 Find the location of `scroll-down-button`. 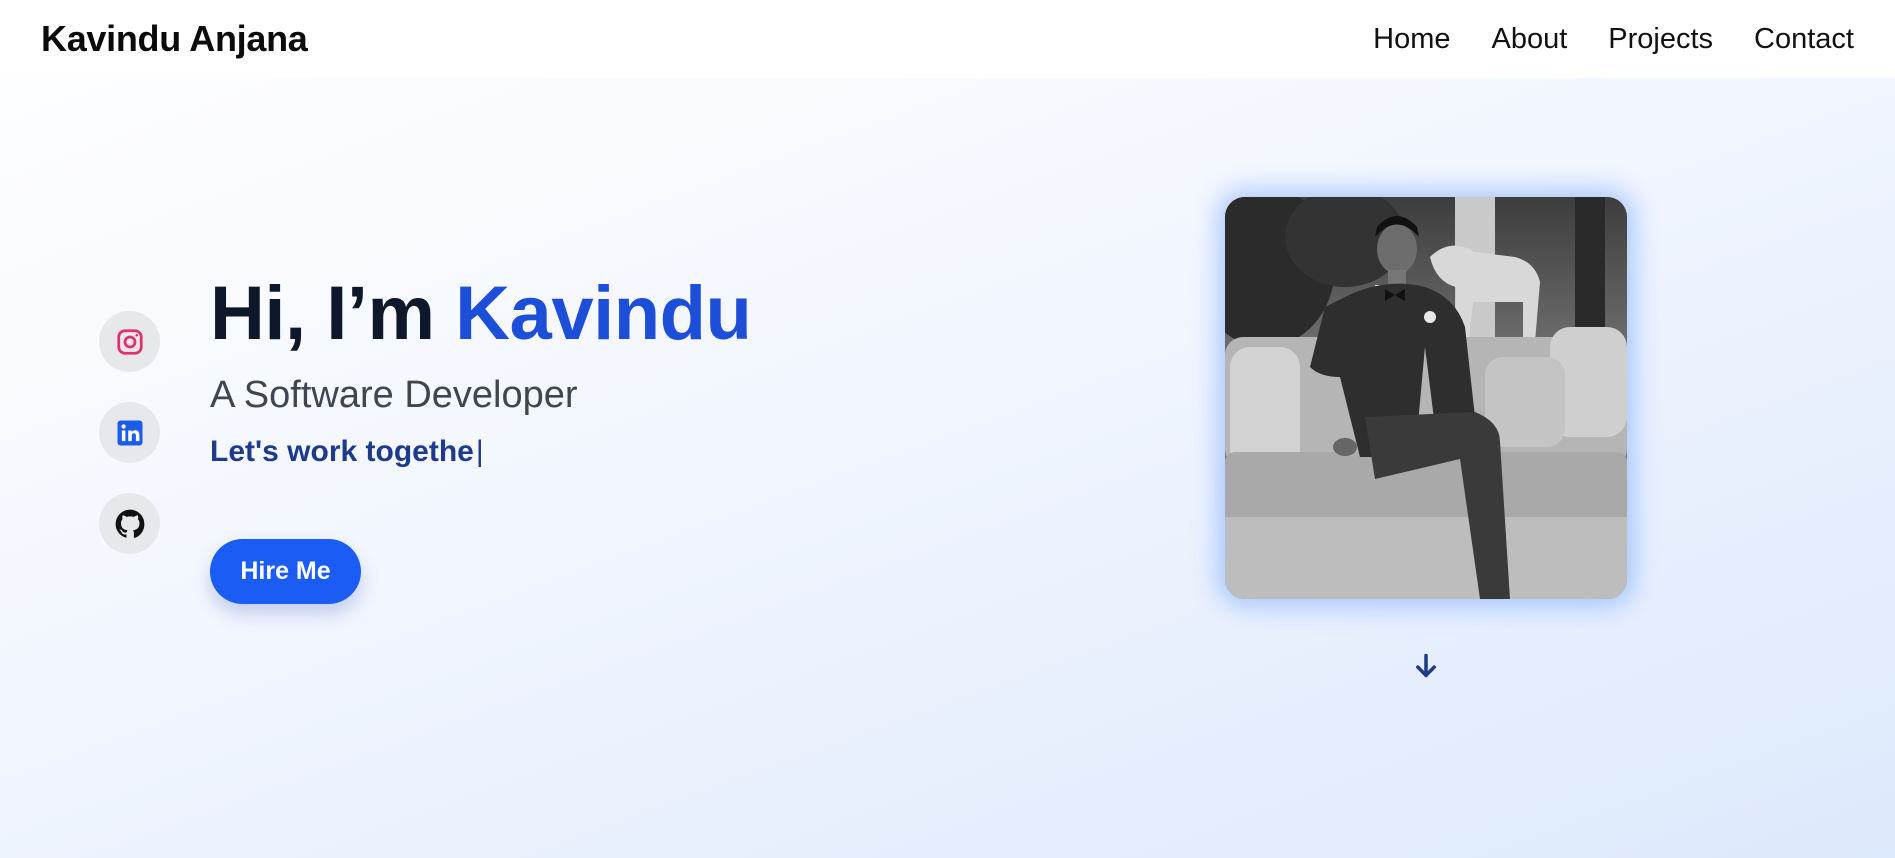

scroll-down-button is located at coordinates (1426, 666).